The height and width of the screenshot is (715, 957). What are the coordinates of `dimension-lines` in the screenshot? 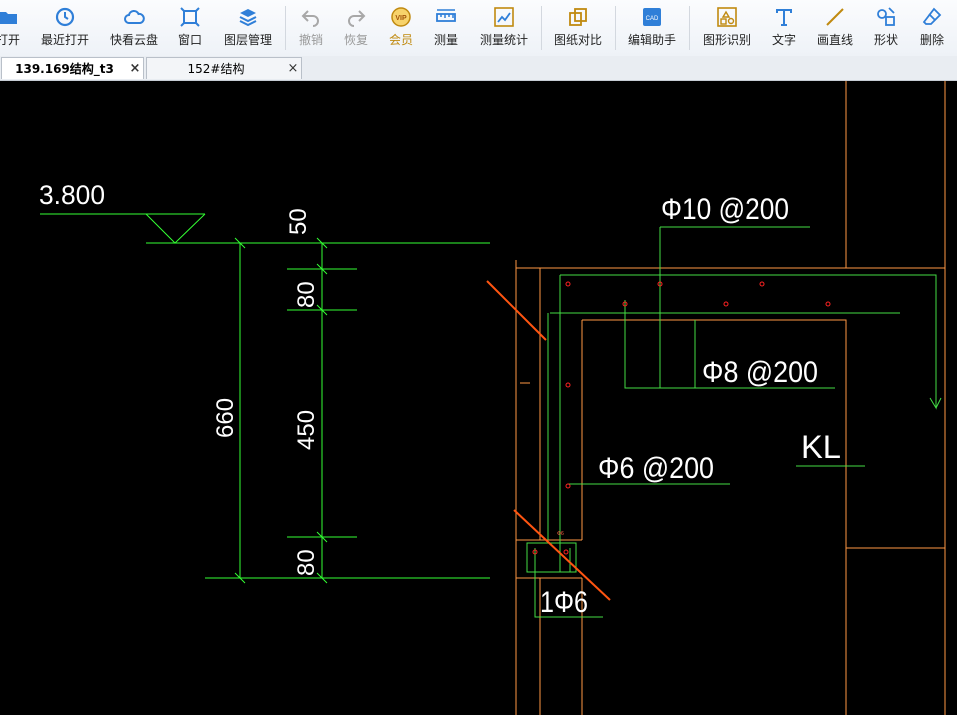 It's located at (347, 410).